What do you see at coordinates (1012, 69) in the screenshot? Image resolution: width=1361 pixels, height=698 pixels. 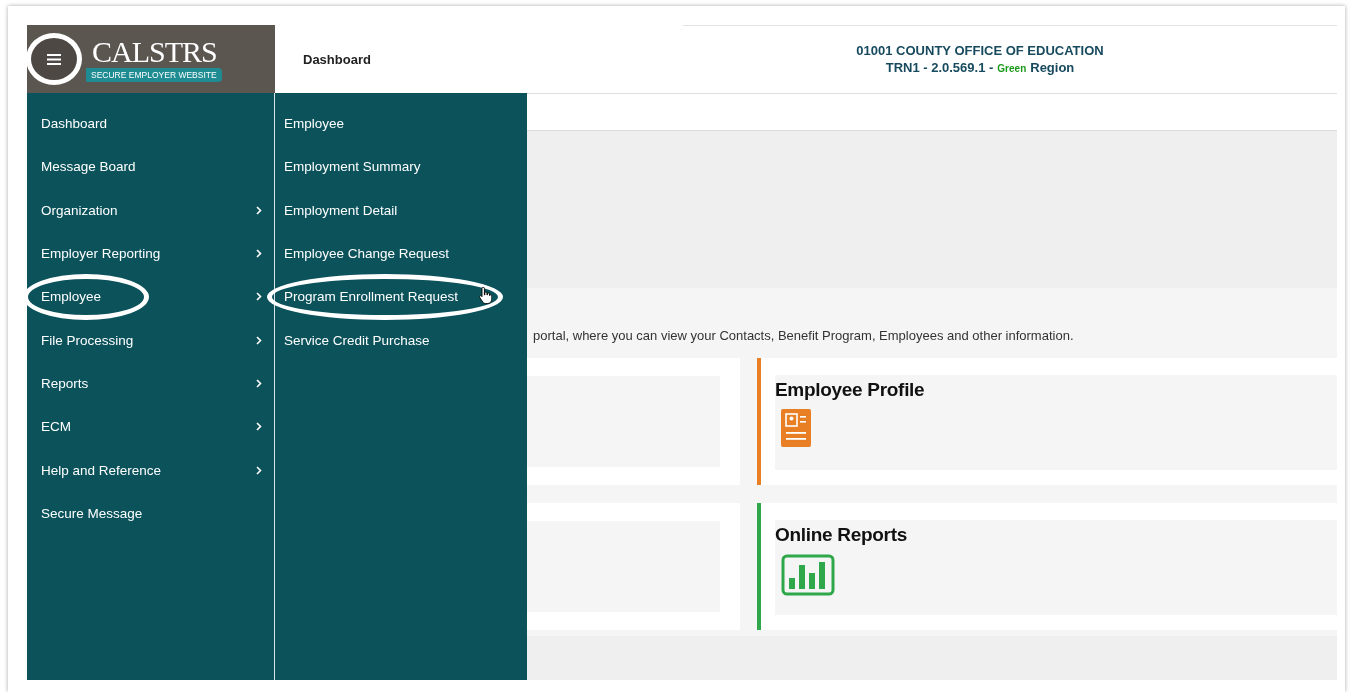 I see `region-name: Green` at bounding box center [1012, 69].